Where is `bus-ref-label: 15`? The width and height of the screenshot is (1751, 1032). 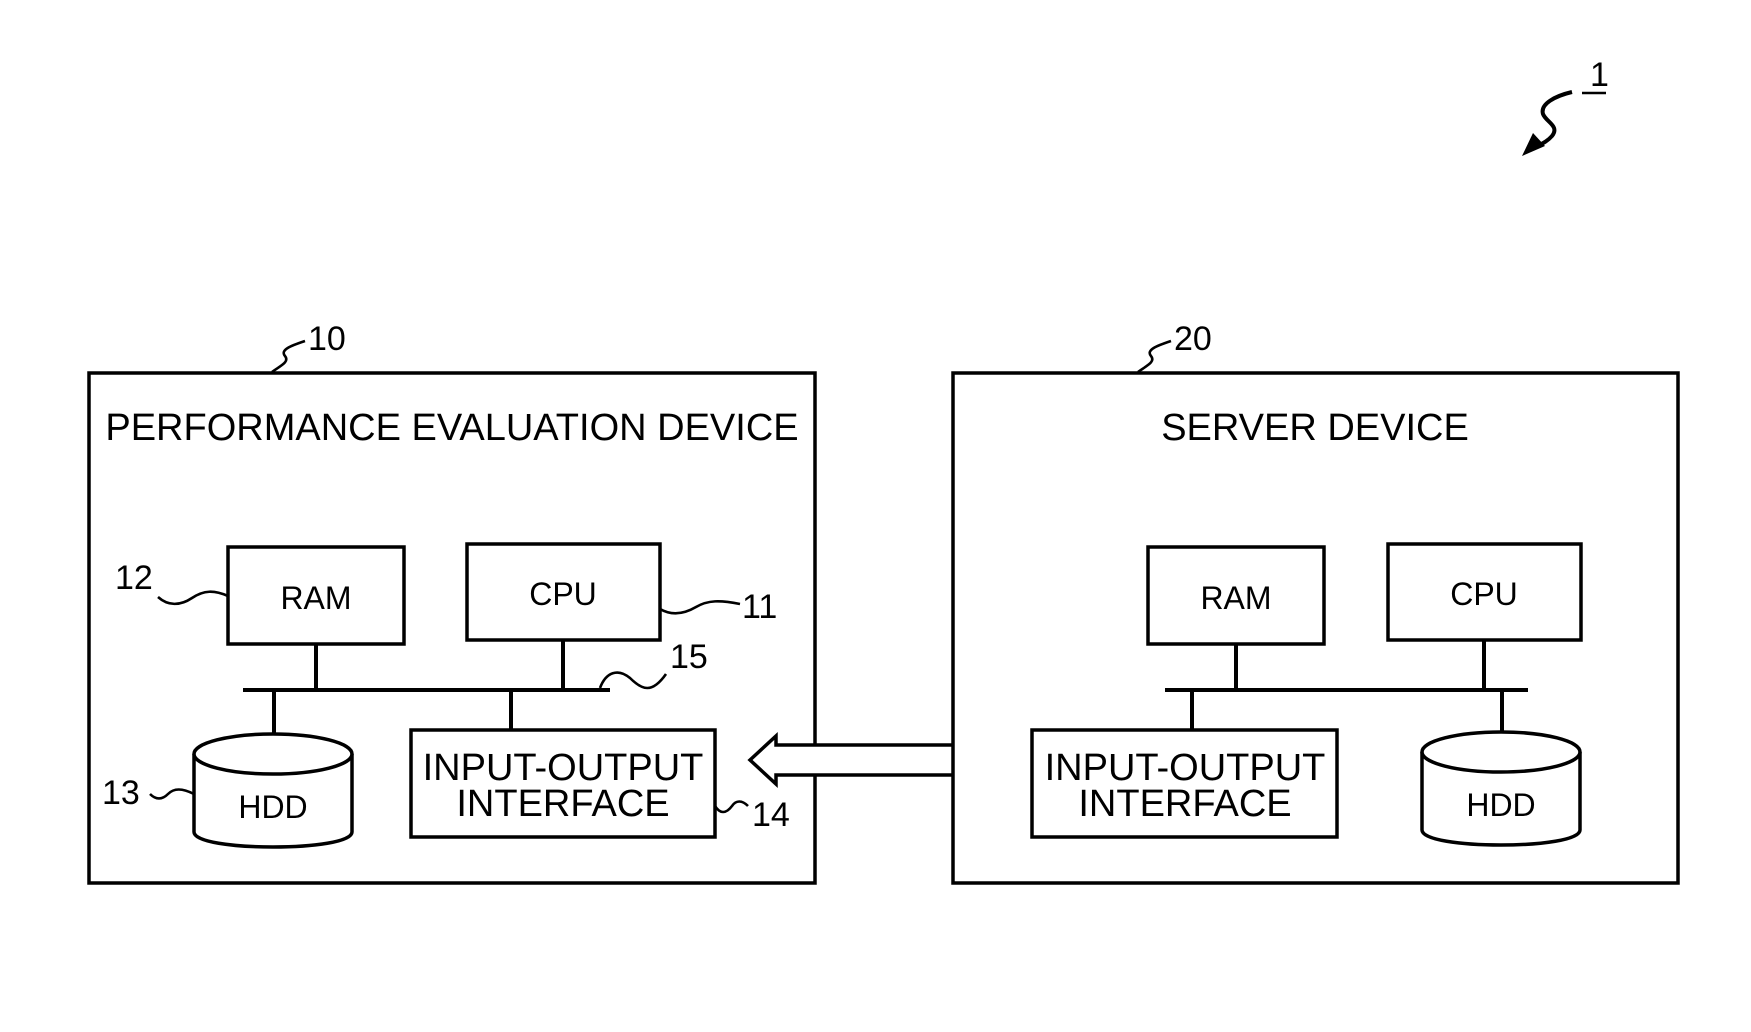 bus-ref-label: 15 is located at coordinates (689, 657).